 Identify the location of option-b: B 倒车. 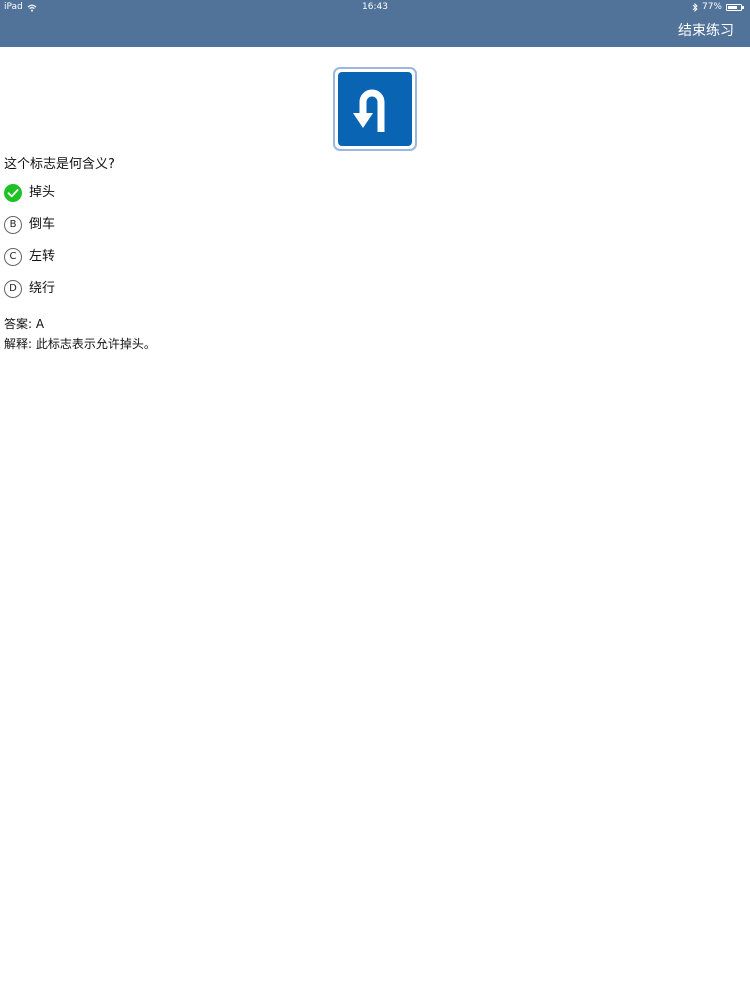
(29, 224).